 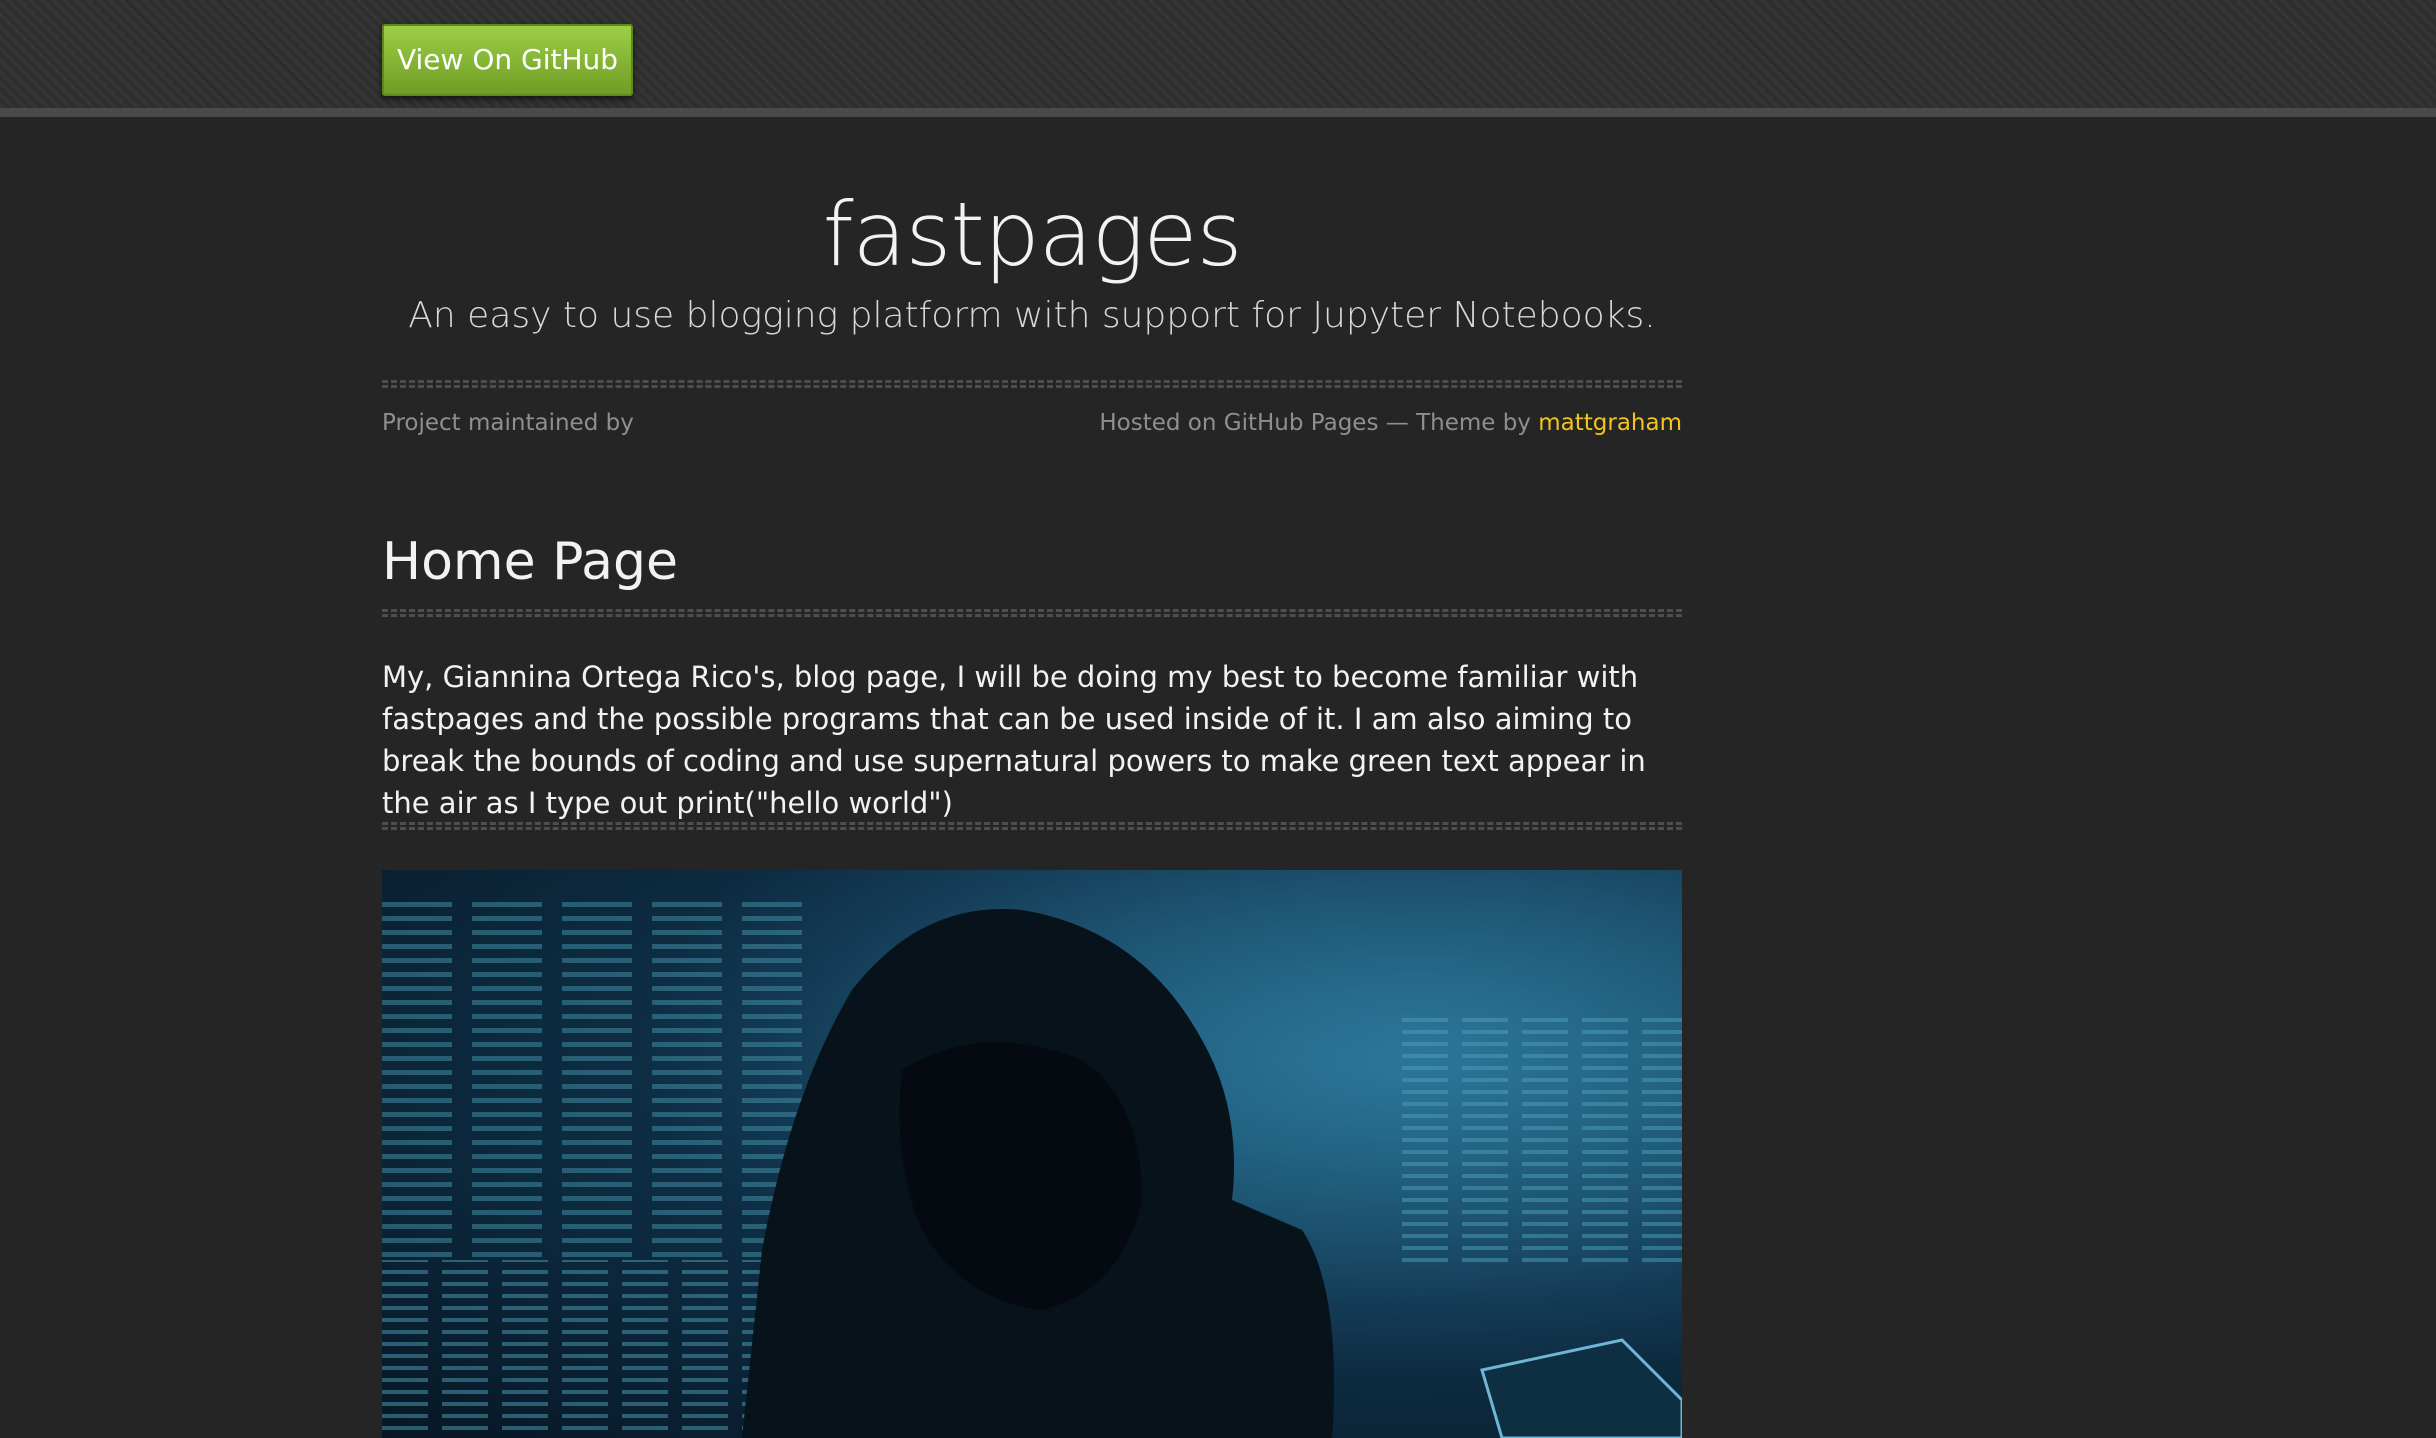 I want to click on theme-author-link: mattgraham, so click(x=1610, y=423).